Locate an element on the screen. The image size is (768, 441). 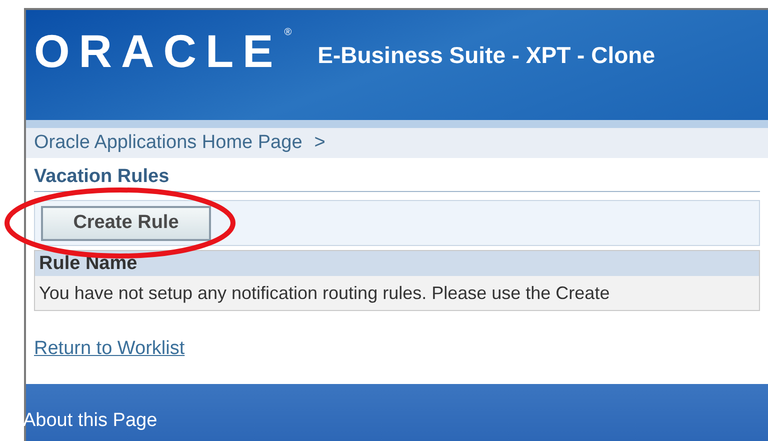
footer-link: About this Page is located at coordinates (90, 420).